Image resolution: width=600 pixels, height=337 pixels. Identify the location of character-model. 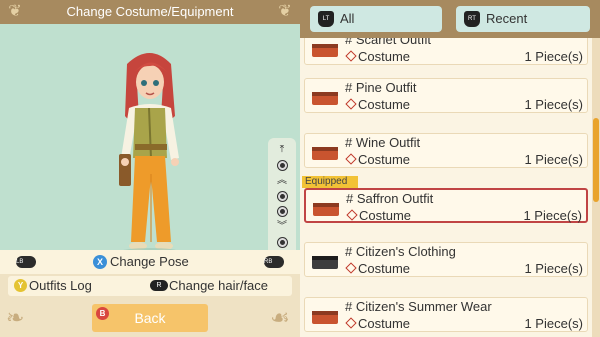
(150, 156).